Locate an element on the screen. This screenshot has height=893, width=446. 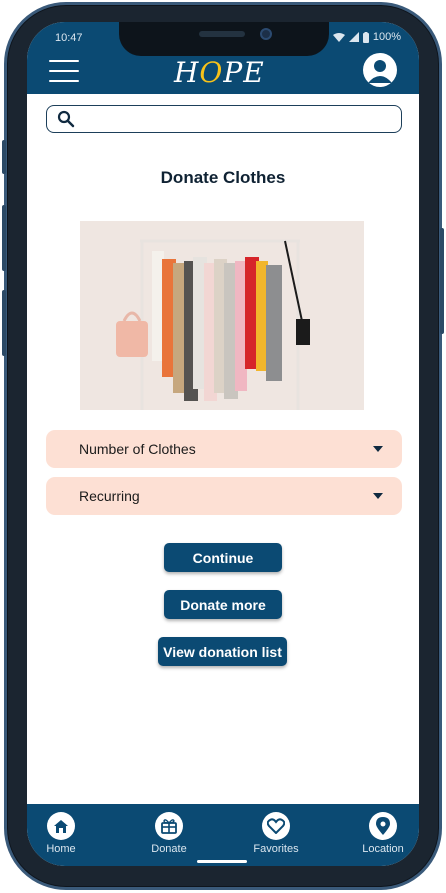
hamburger-menu-button is located at coordinates (64, 71).